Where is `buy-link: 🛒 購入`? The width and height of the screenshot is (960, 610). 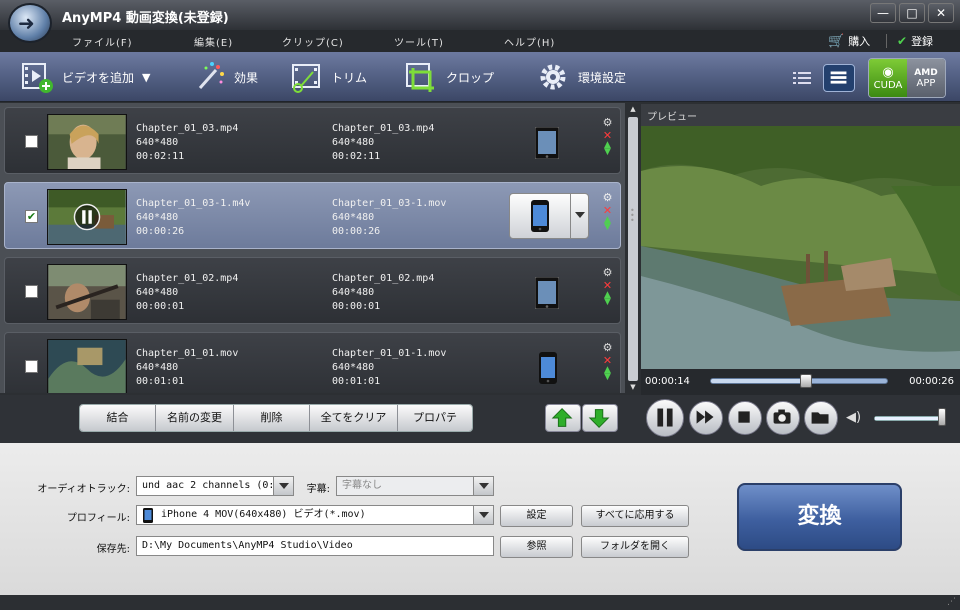 buy-link: 🛒 購入 is located at coordinates (849, 41).